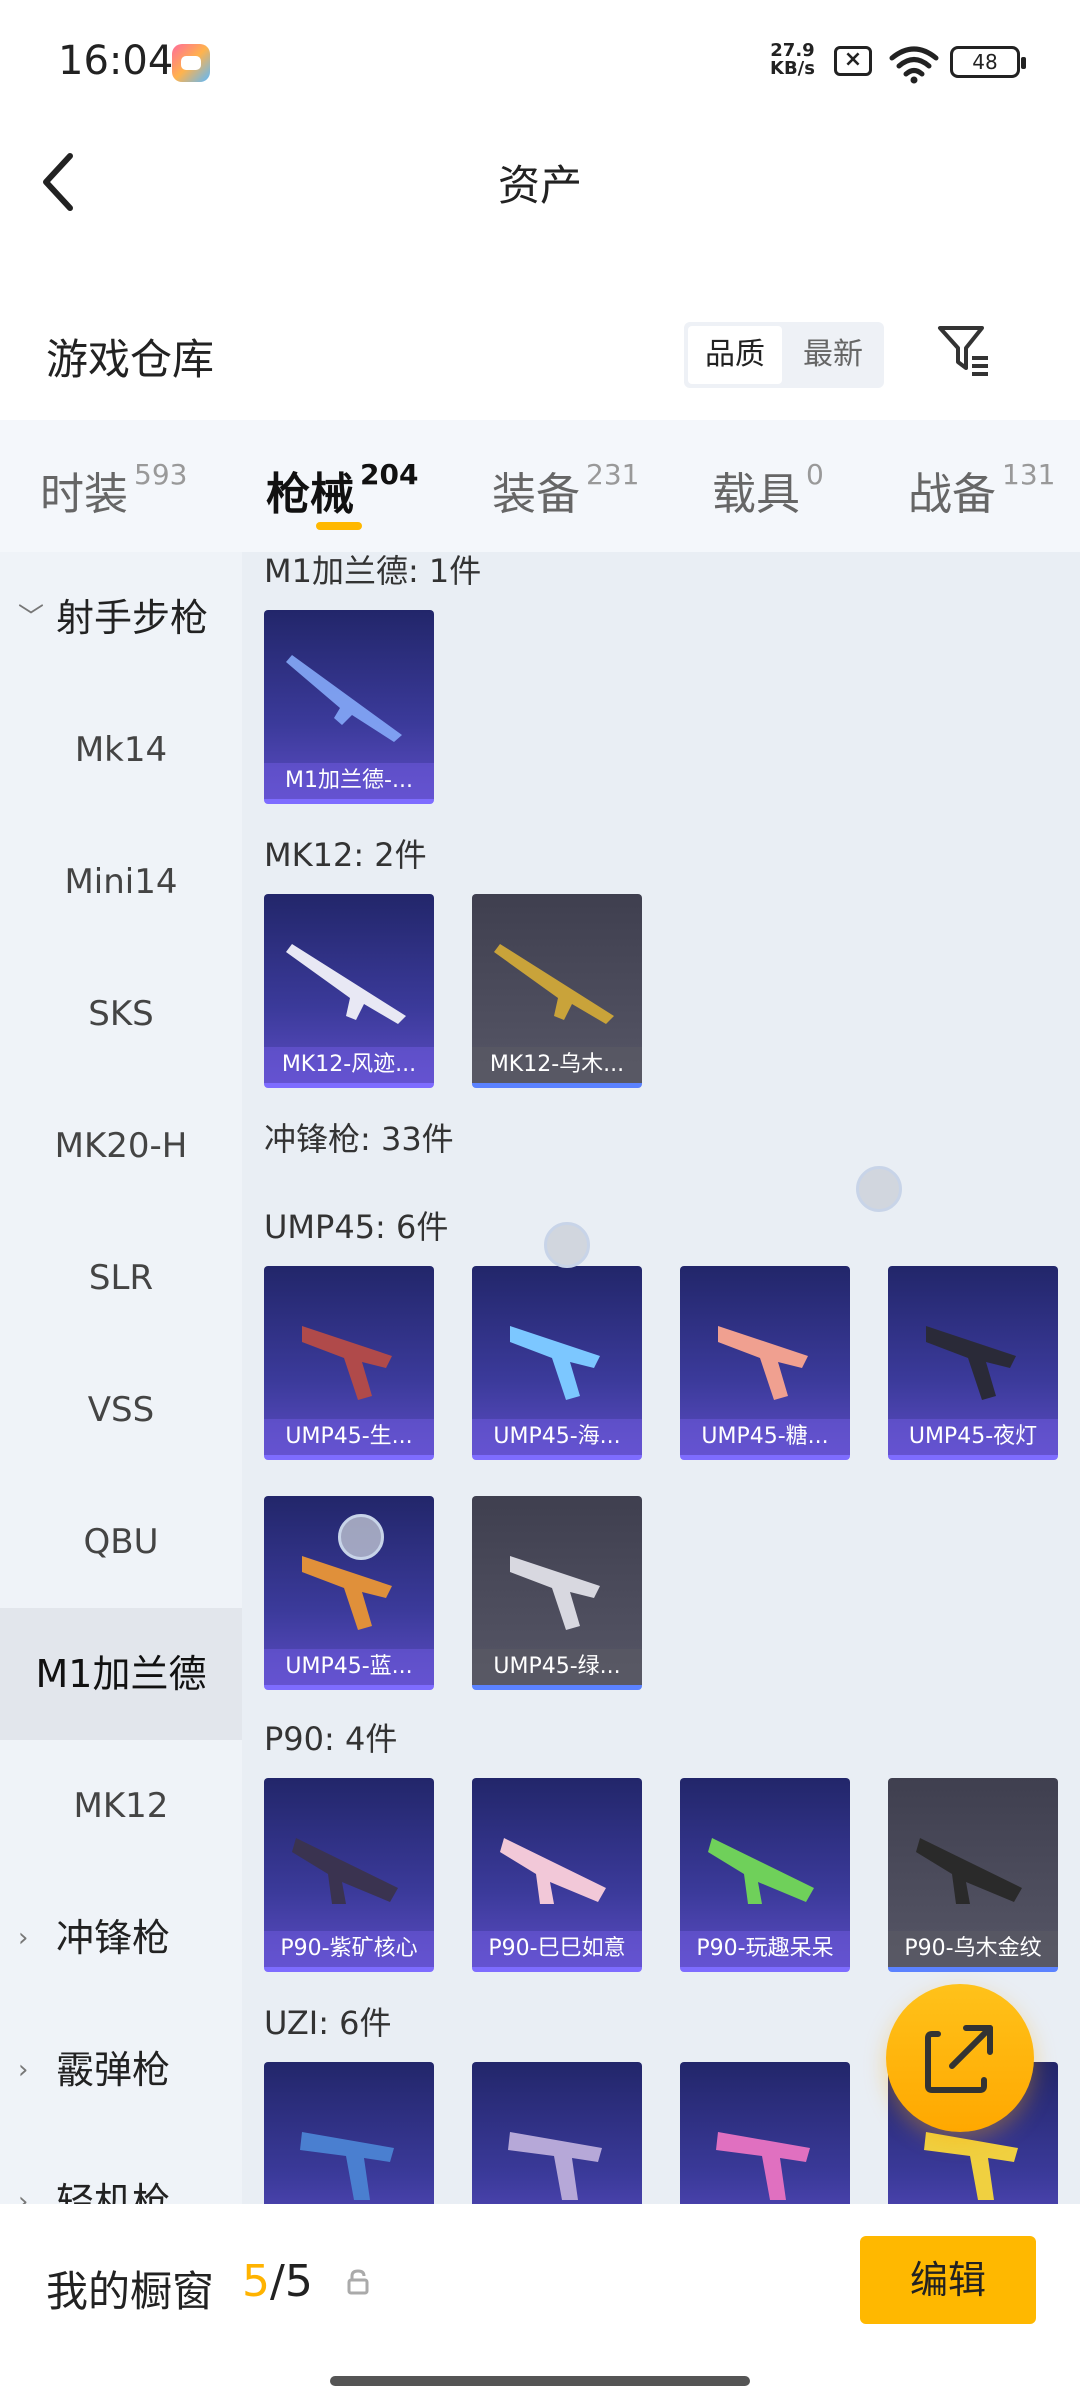 This screenshot has width=1080, height=2400. Describe the element at coordinates (988, 62) in the screenshot. I see `battery-icon: 48` at that location.